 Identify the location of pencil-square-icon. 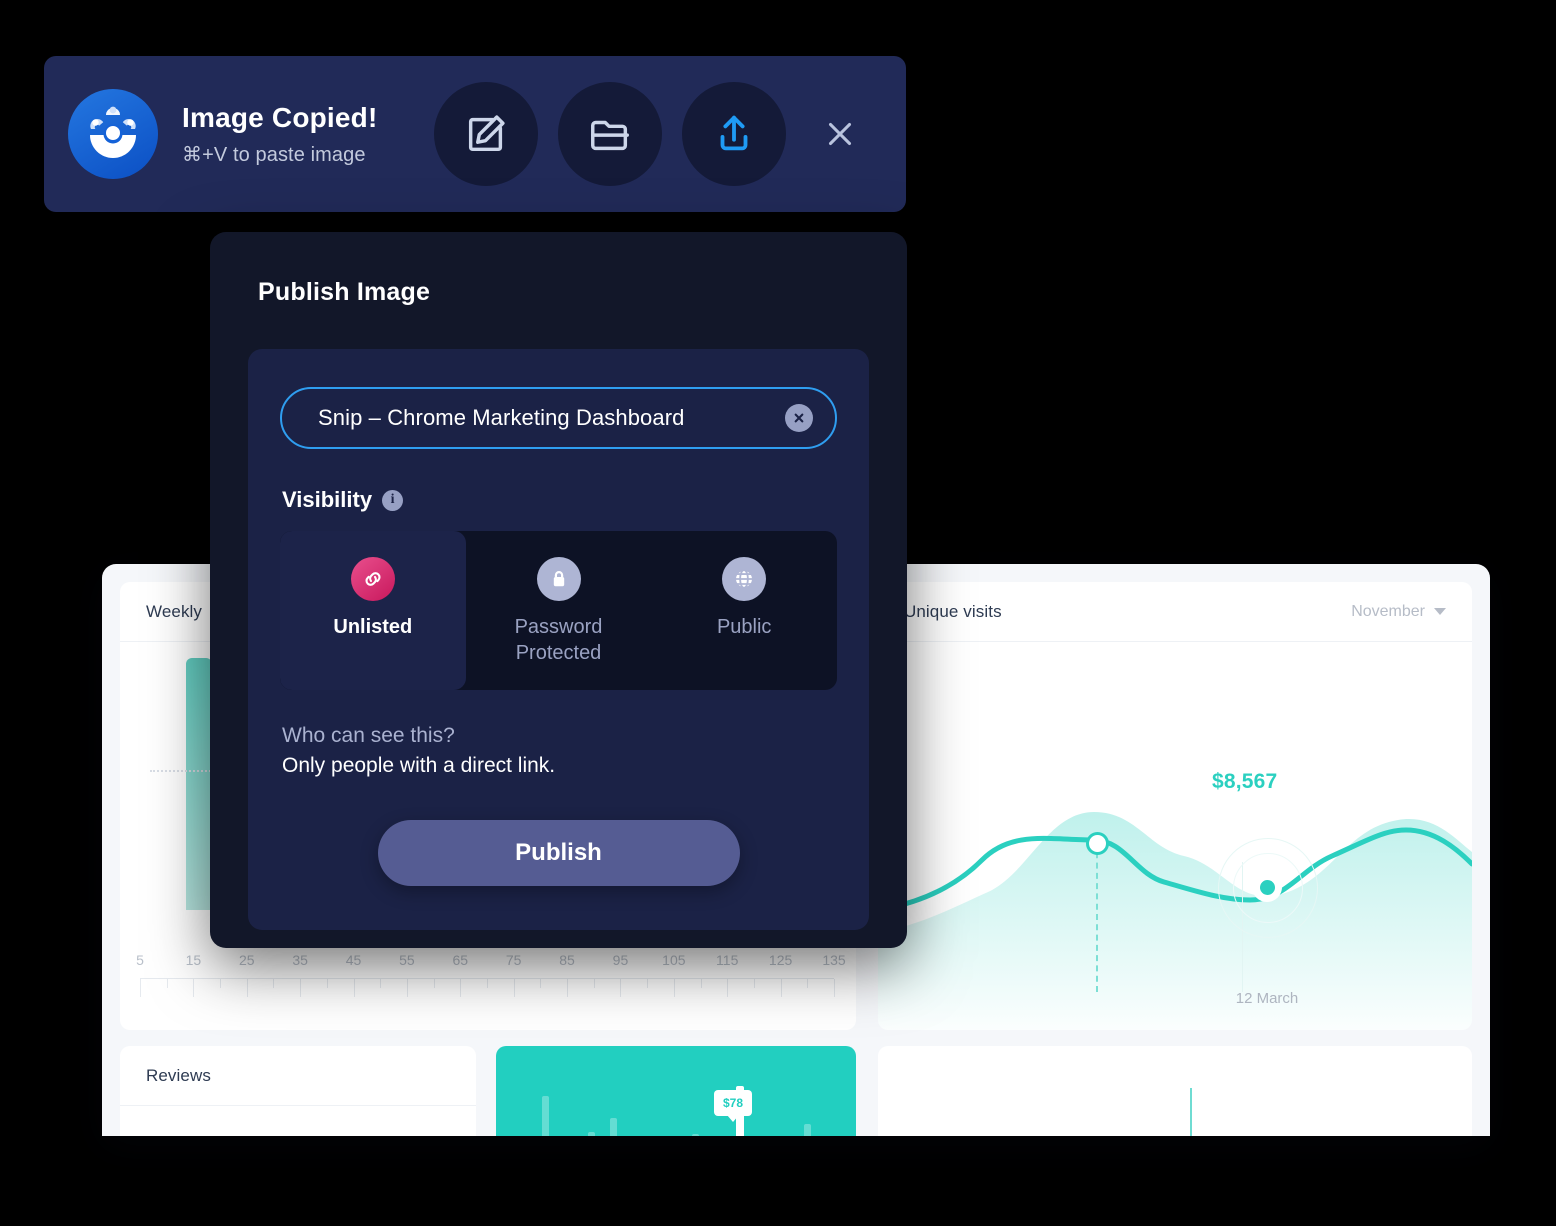
(486, 133).